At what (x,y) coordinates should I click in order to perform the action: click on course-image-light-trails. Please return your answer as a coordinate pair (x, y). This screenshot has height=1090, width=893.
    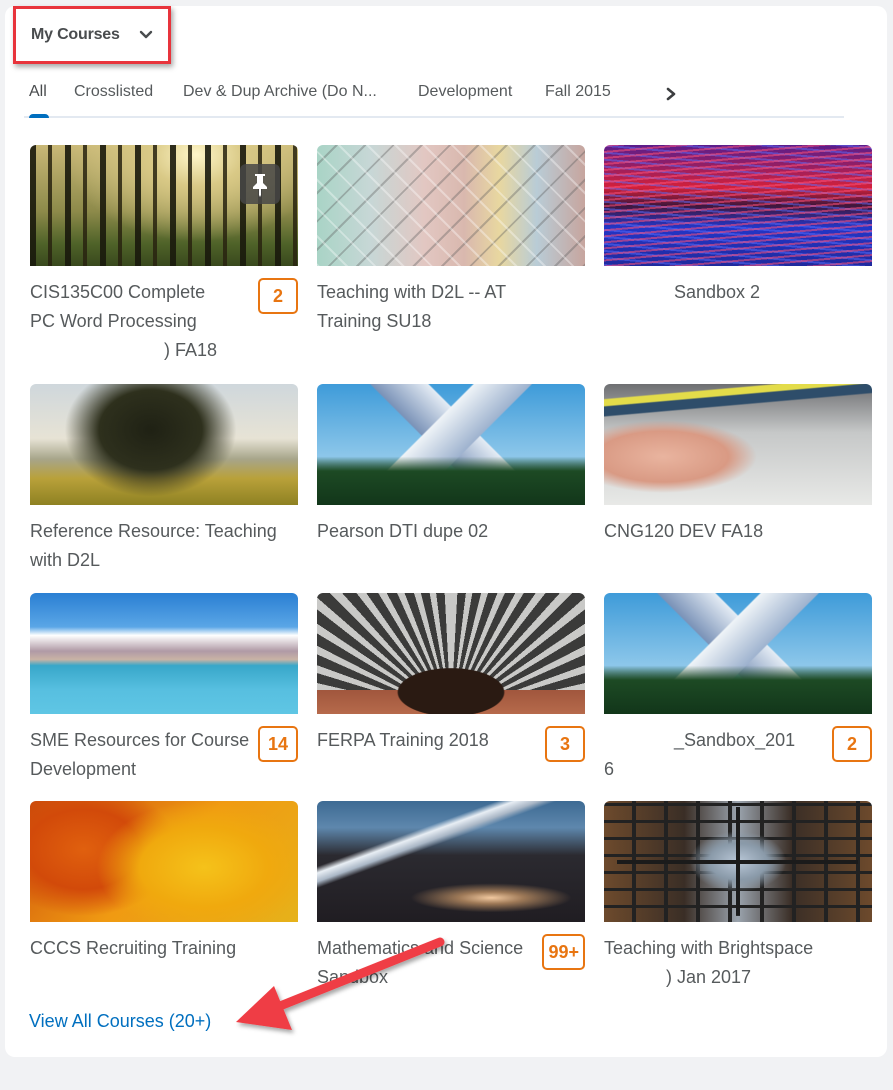
    Looking at the image, I should click on (738, 205).